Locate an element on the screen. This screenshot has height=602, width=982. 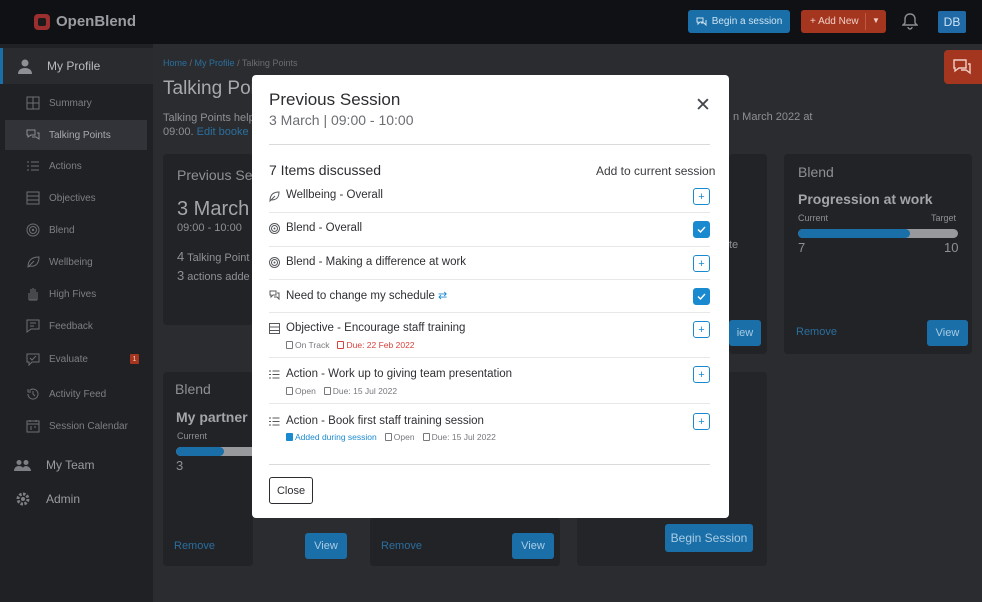
modal-title: Previous Session is located at coordinates (335, 99).